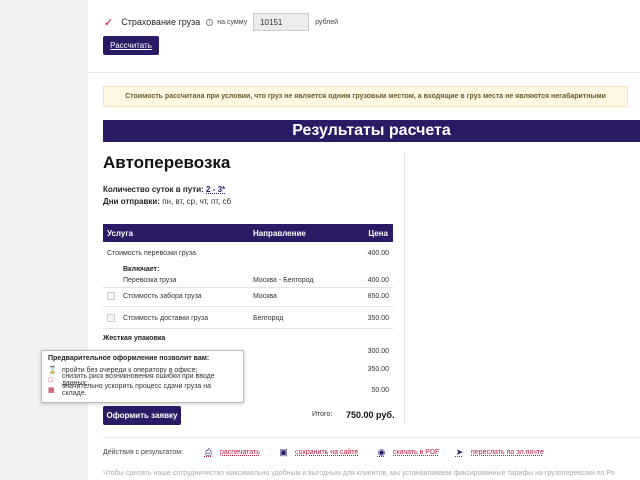 This screenshot has height=480, width=640. Describe the element at coordinates (322, 414) in the screenshot. I see `total-label: Итого:` at that location.